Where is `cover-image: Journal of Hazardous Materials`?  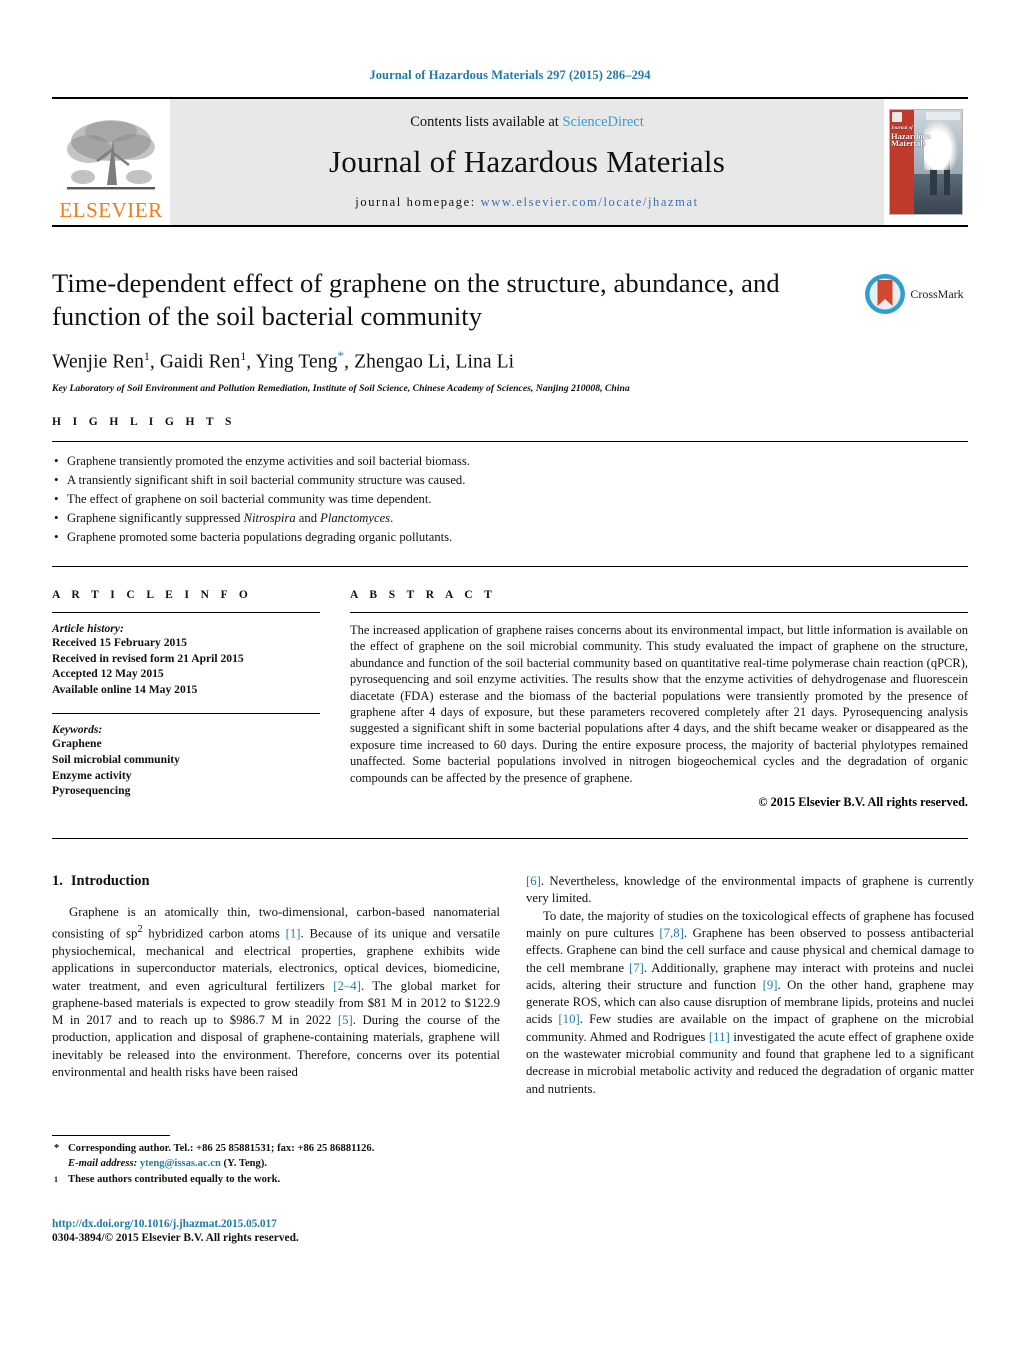 cover-image: Journal of Hazardous Materials is located at coordinates (926, 162).